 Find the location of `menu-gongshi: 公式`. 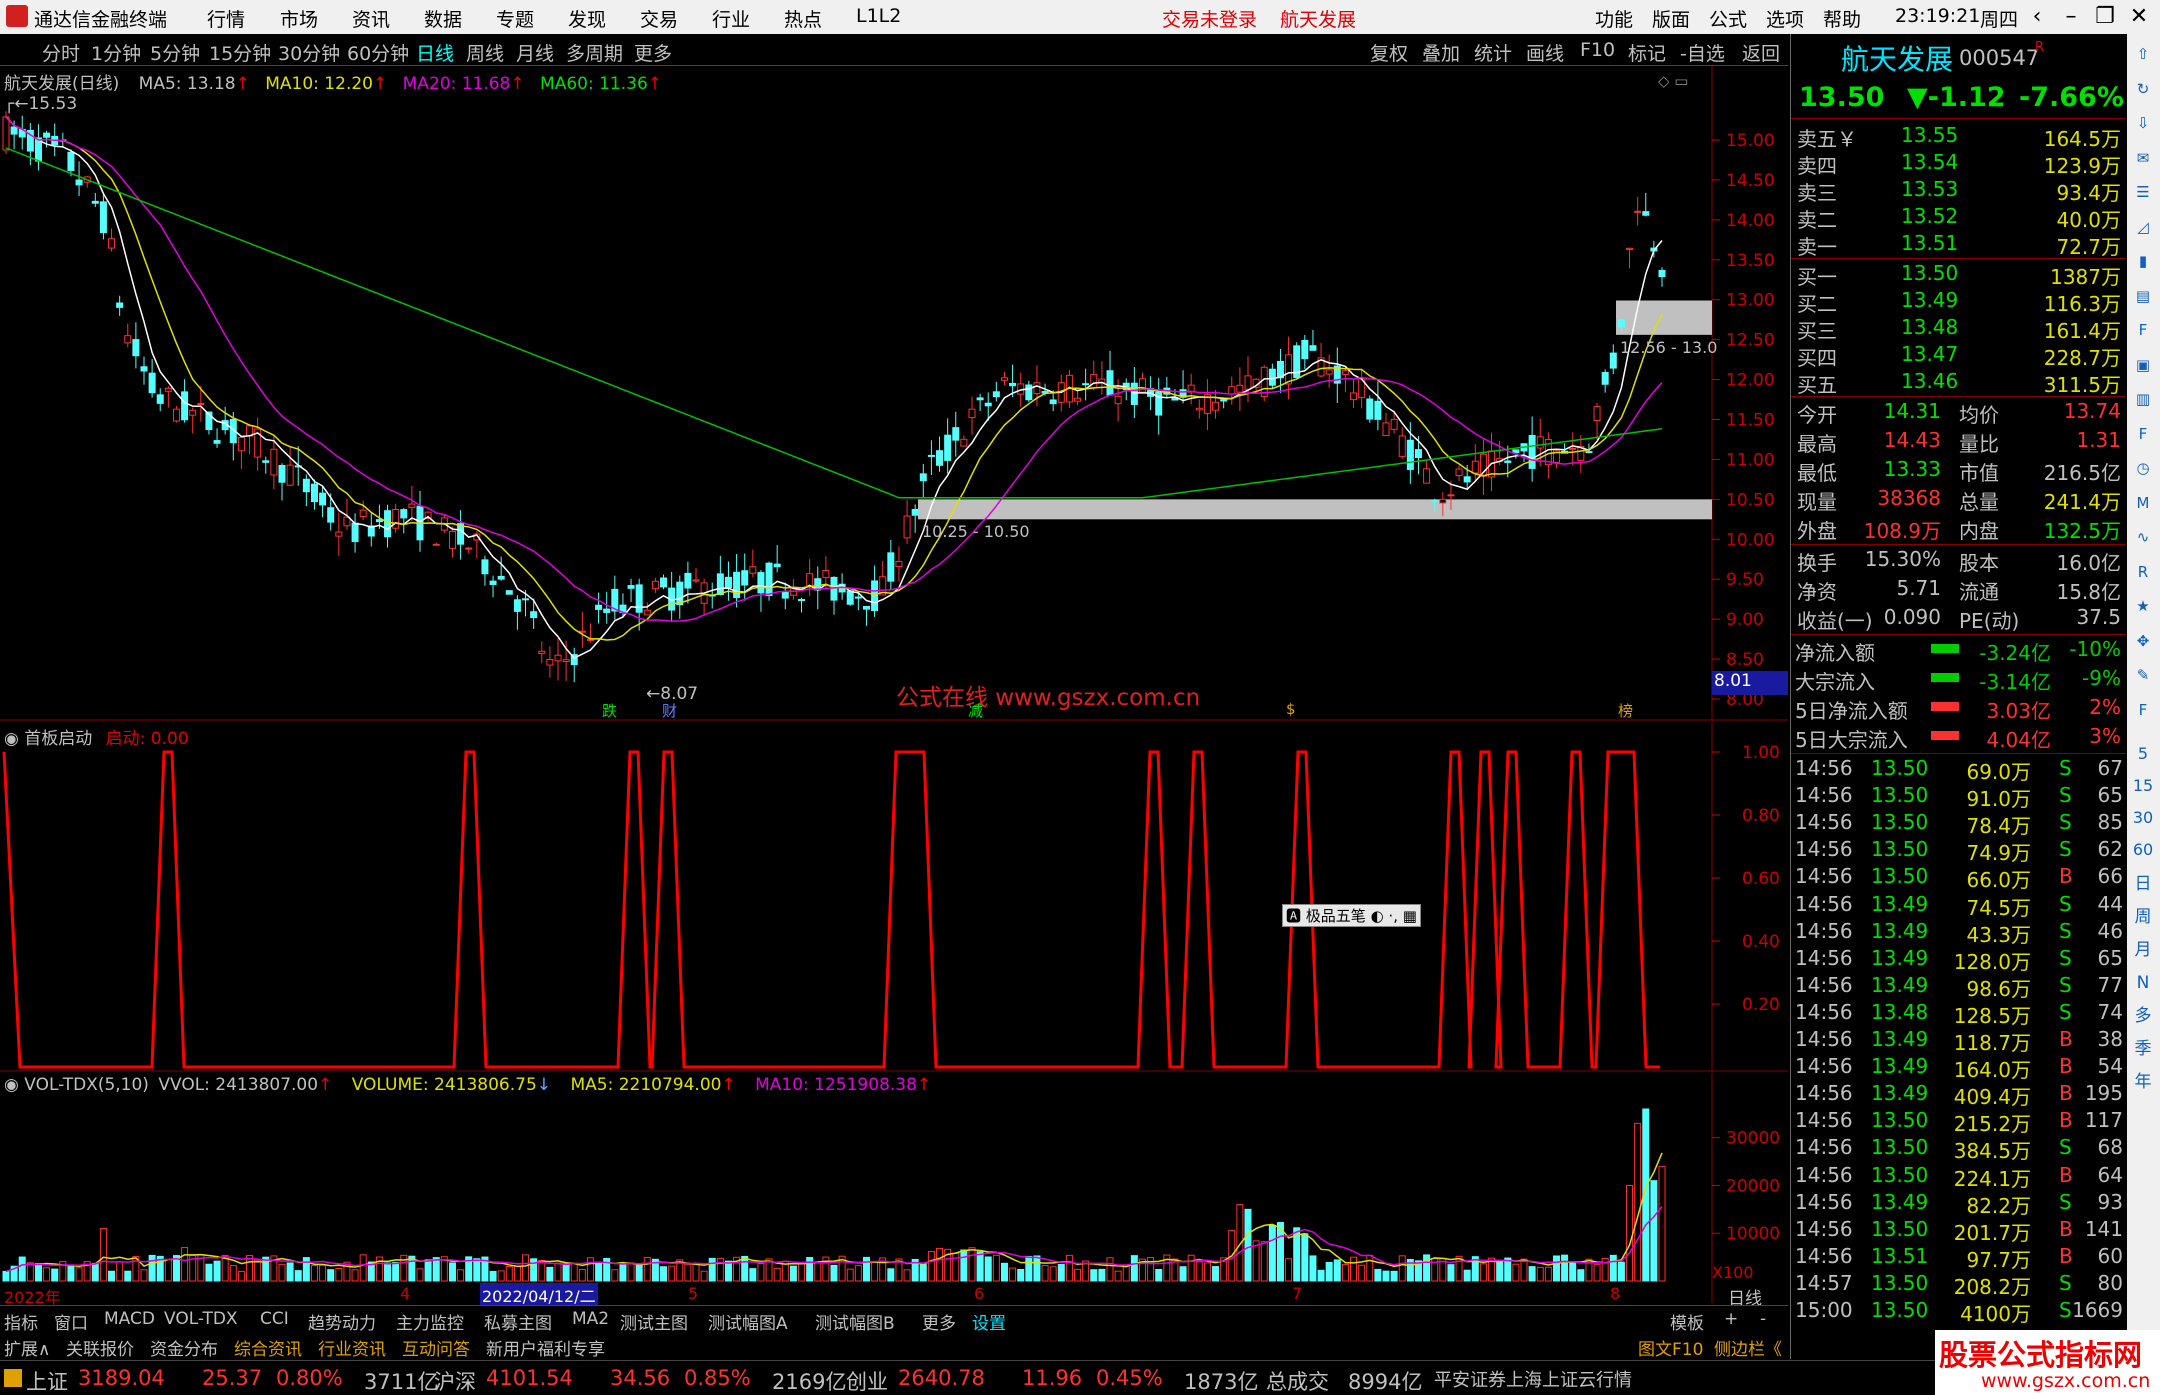

menu-gongshi: 公式 is located at coordinates (1728, 18).